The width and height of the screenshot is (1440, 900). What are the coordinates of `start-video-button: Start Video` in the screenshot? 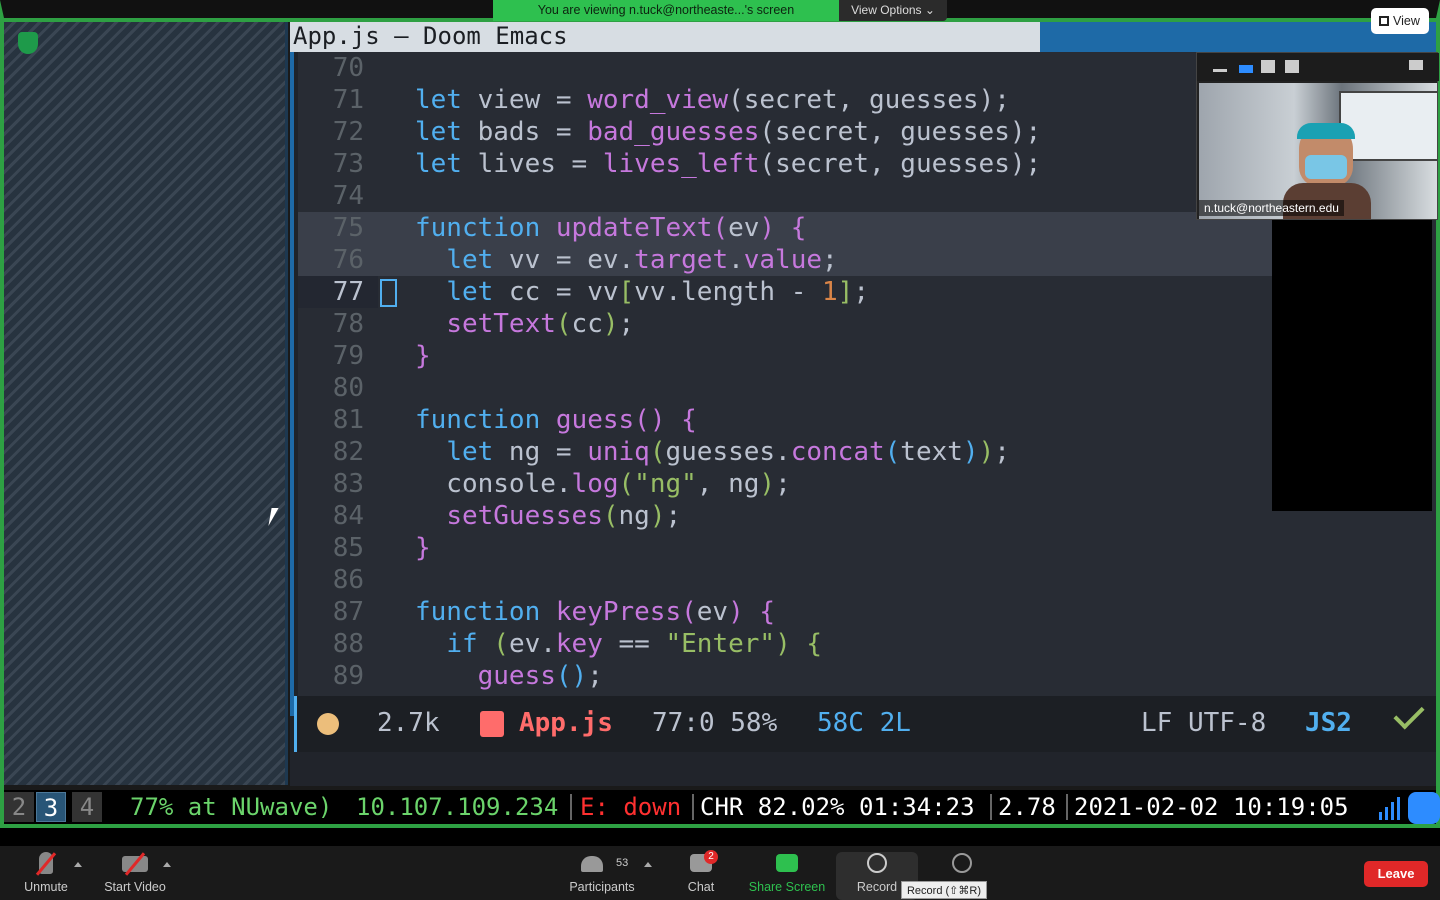 It's located at (135, 873).